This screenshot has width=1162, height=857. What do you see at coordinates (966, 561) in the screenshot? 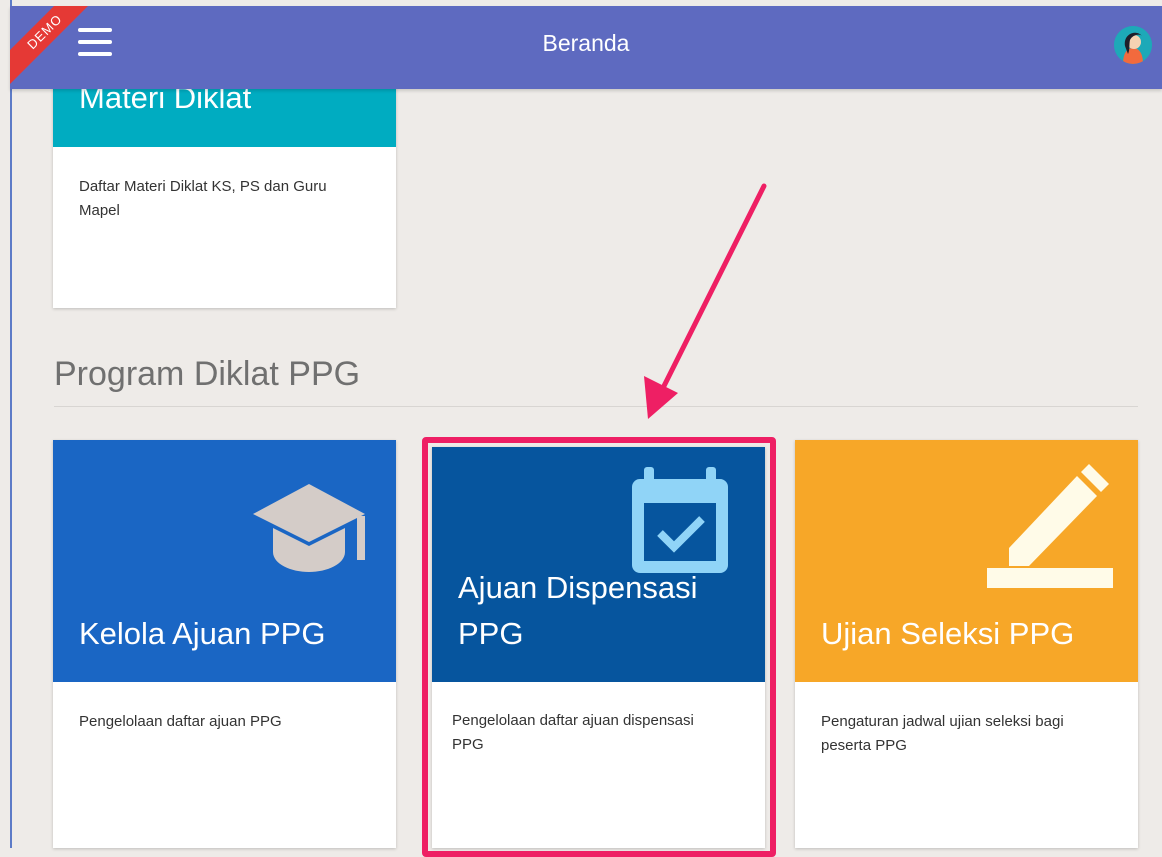
I see `card-header: Ujian Seleksi PPG` at bounding box center [966, 561].